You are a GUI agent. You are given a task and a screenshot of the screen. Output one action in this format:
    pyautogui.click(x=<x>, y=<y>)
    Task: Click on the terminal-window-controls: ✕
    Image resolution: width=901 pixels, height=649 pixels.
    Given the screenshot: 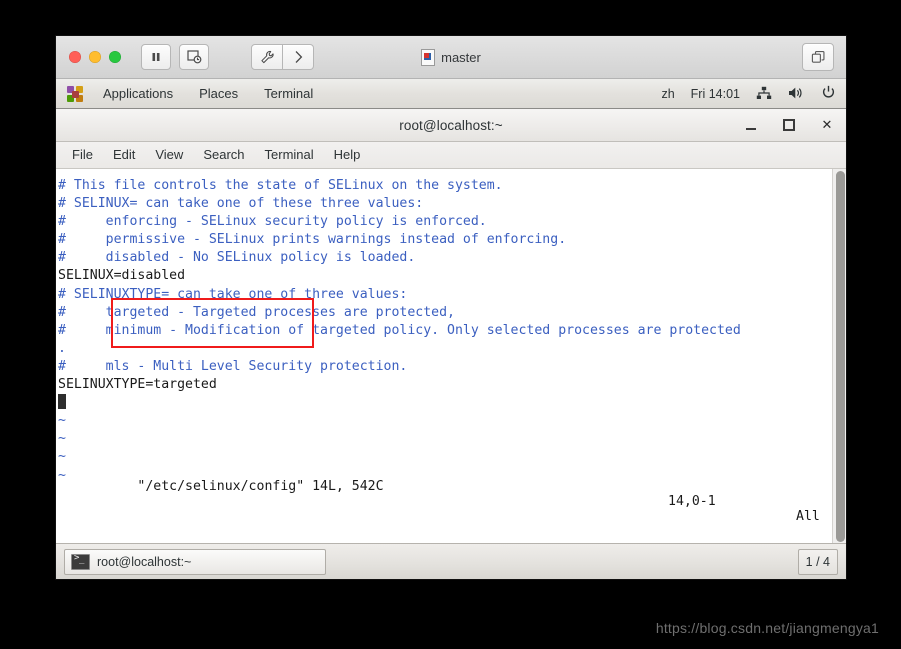 What is the action you would take?
    pyautogui.click(x=789, y=125)
    